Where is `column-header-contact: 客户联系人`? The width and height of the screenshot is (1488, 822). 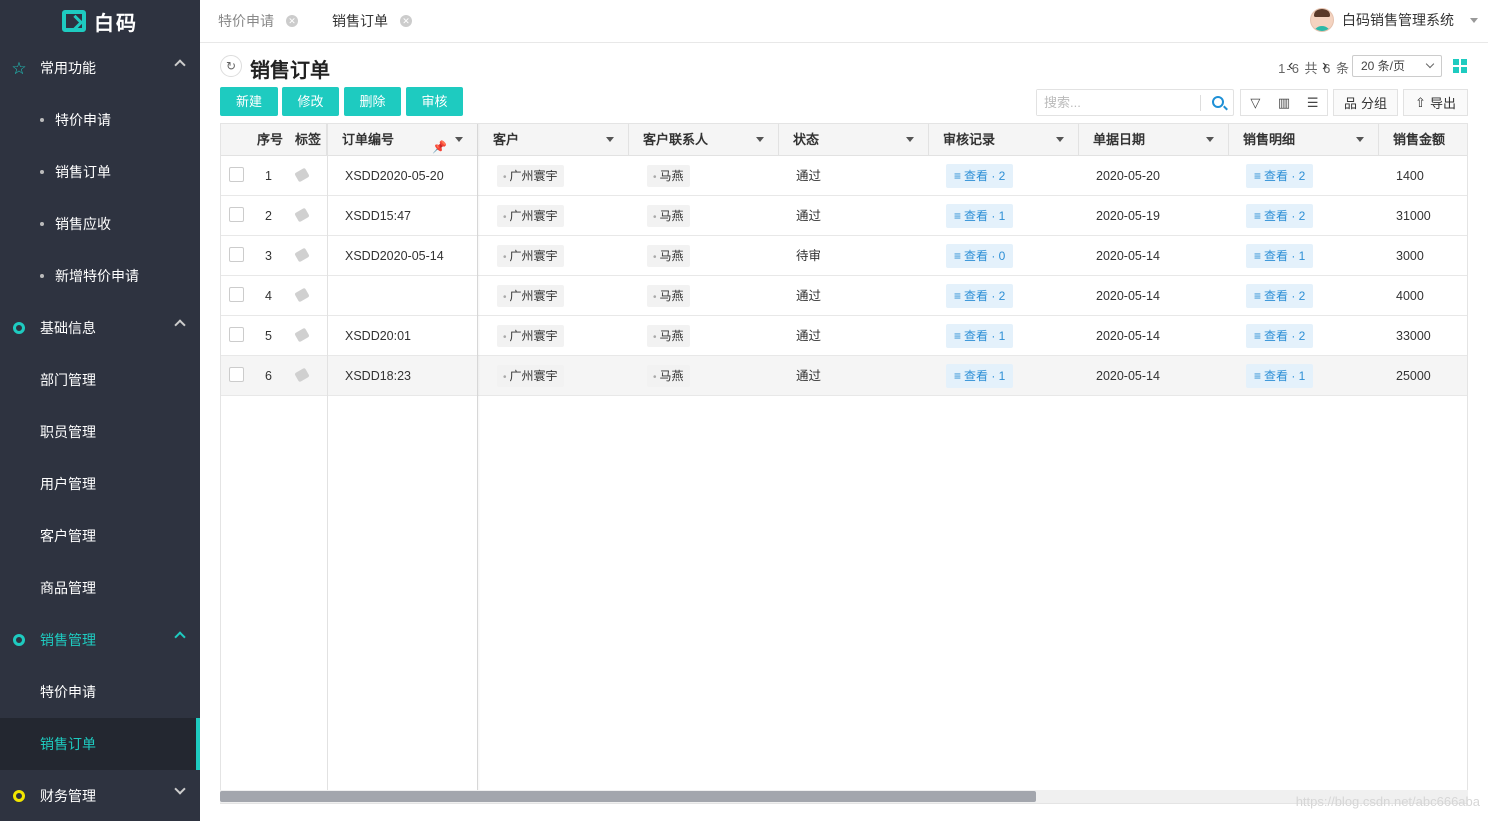
column-header-contact: 客户联系人 is located at coordinates (704, 140).